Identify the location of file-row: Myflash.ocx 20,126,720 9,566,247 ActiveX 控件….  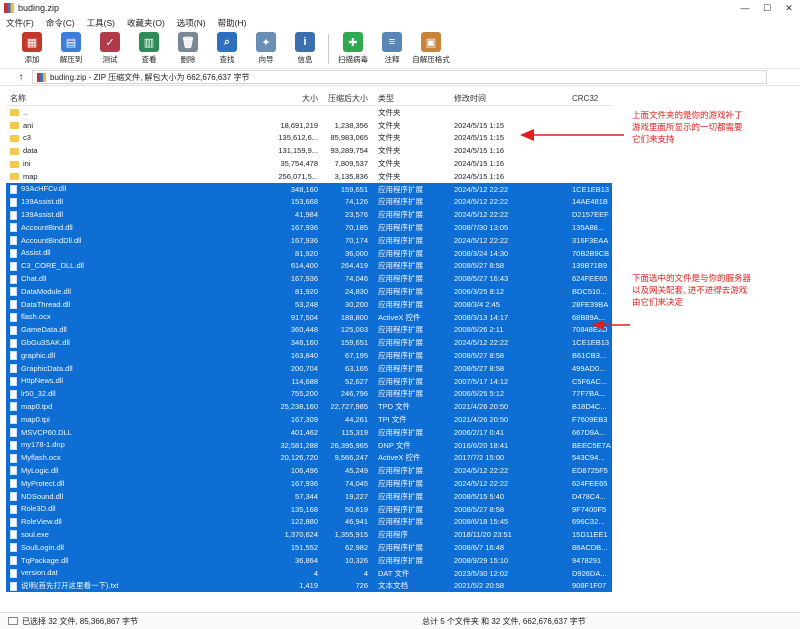
(309, 458).